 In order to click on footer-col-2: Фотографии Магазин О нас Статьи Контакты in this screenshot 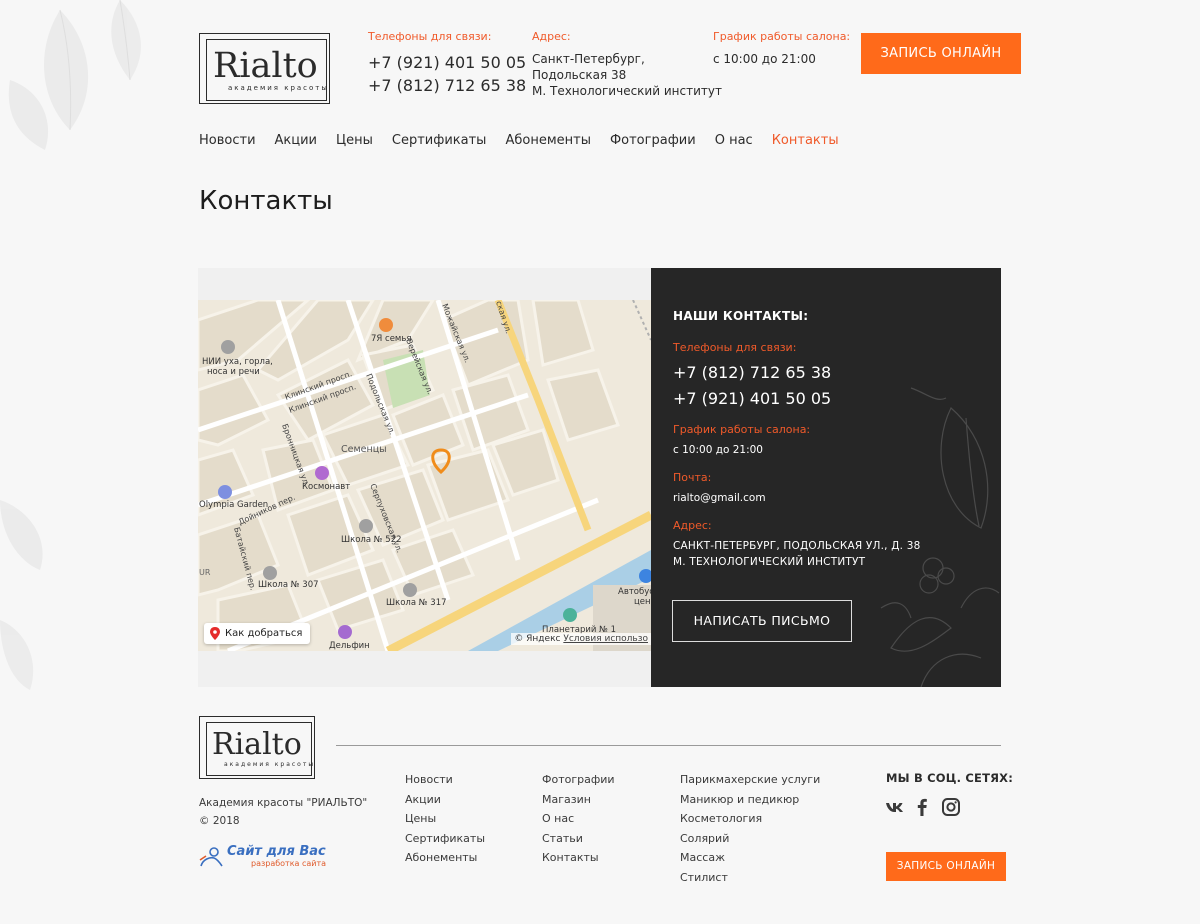, I will do `click(578, 819)`.